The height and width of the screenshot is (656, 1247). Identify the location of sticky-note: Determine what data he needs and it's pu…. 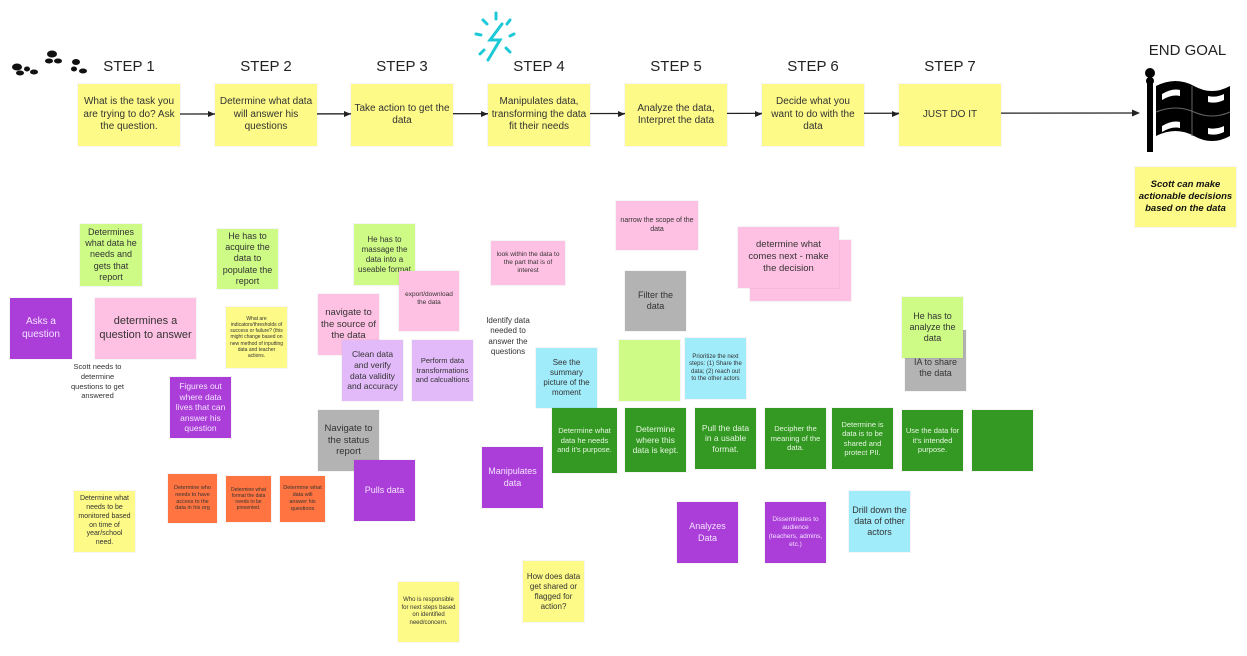
(584, 440).